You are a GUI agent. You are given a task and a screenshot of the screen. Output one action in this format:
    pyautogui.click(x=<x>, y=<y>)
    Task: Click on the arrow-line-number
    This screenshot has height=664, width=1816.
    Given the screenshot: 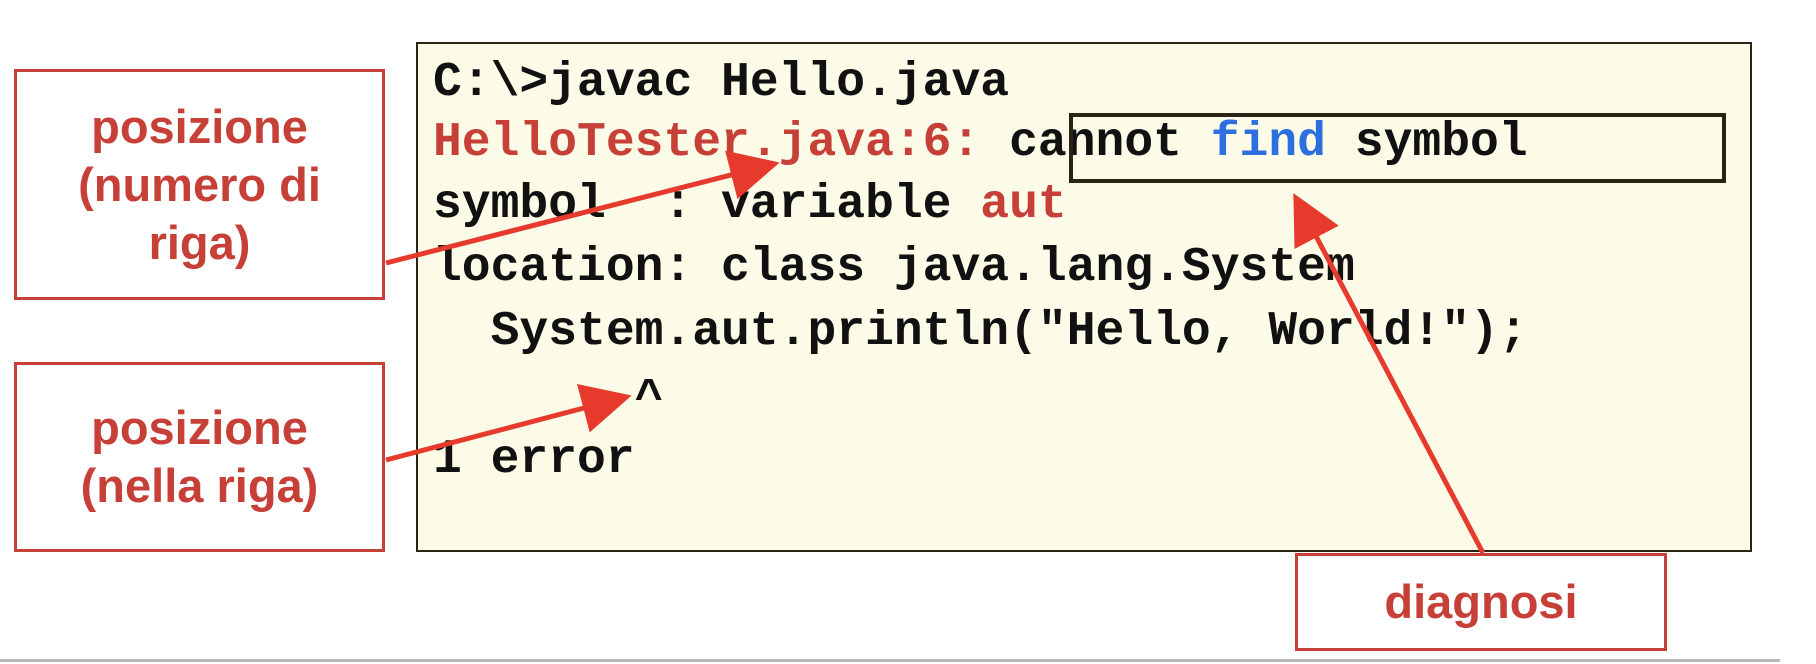 What is the action you would take?
    pyautogui.click(x=582, y=208)
    